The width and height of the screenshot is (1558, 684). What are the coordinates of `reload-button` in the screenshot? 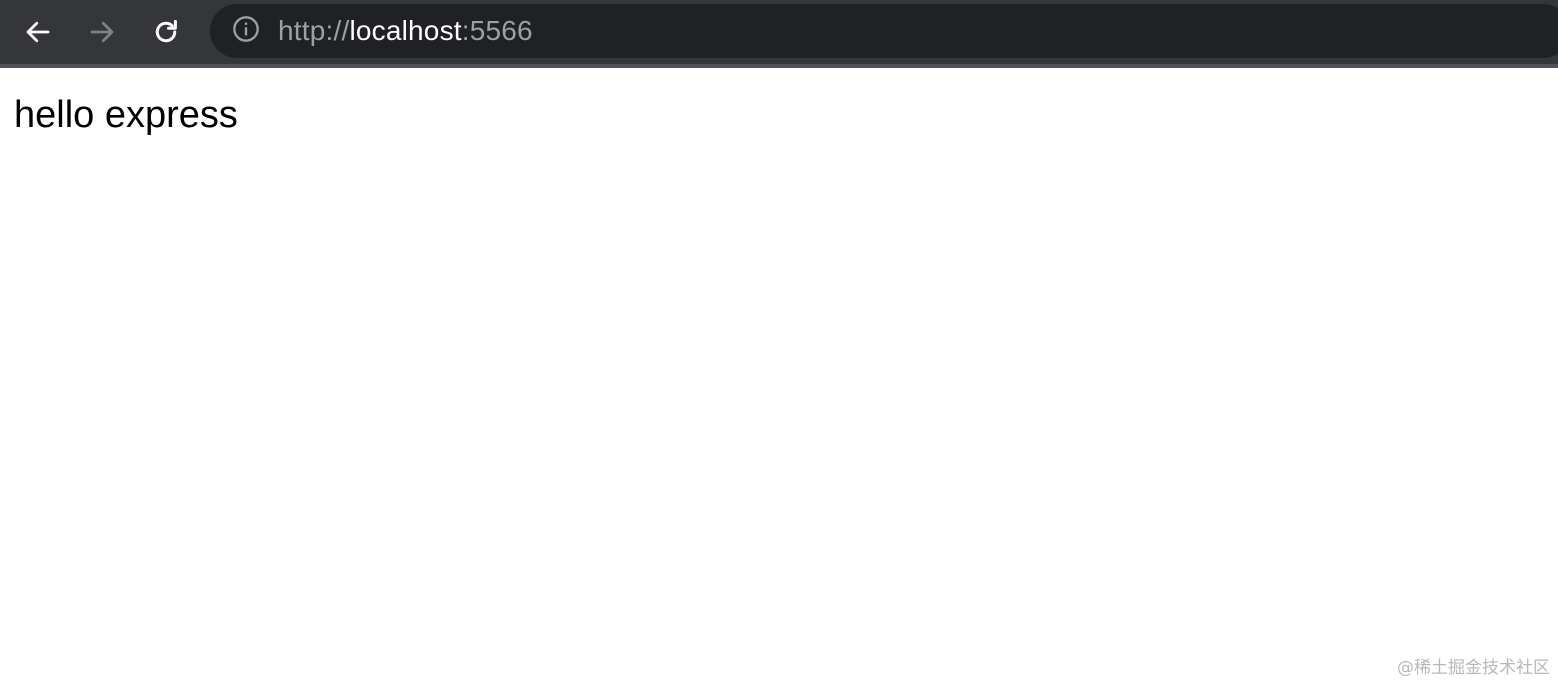 It's located at (166, 32).